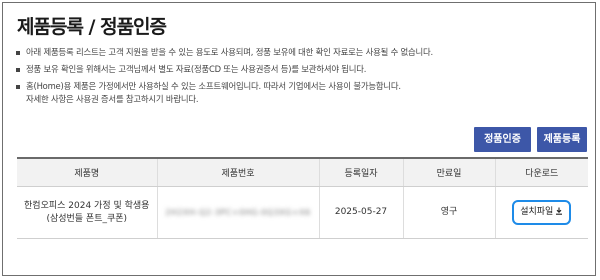 This screenshot has width=600, height=280. I want to click on product-name-cell: 한컴오피스 2024 가정 및 학생용 (삼성번들 폰트_쿠폰), so click(87, 212).